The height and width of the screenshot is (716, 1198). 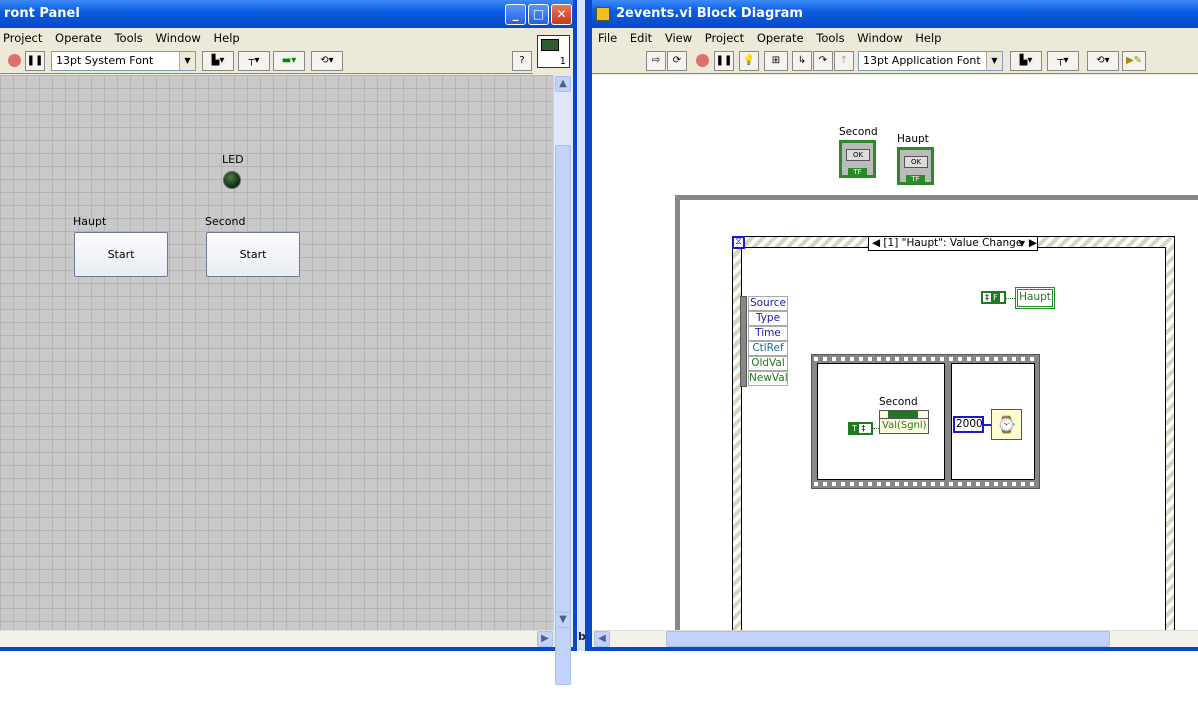 I want to click on step-into-icon: ↳, so click(x=802, y=61).